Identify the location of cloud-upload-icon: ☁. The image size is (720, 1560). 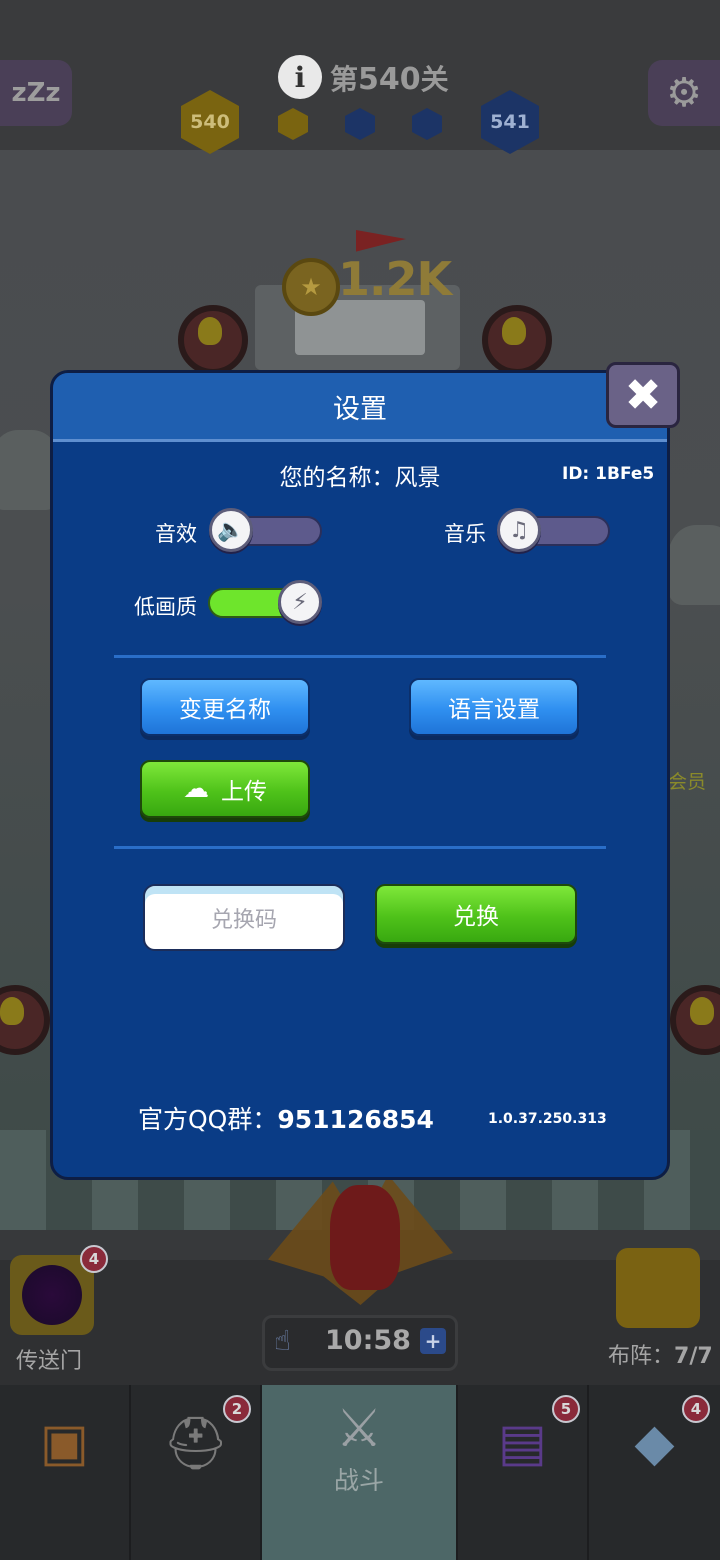
(196, 789).